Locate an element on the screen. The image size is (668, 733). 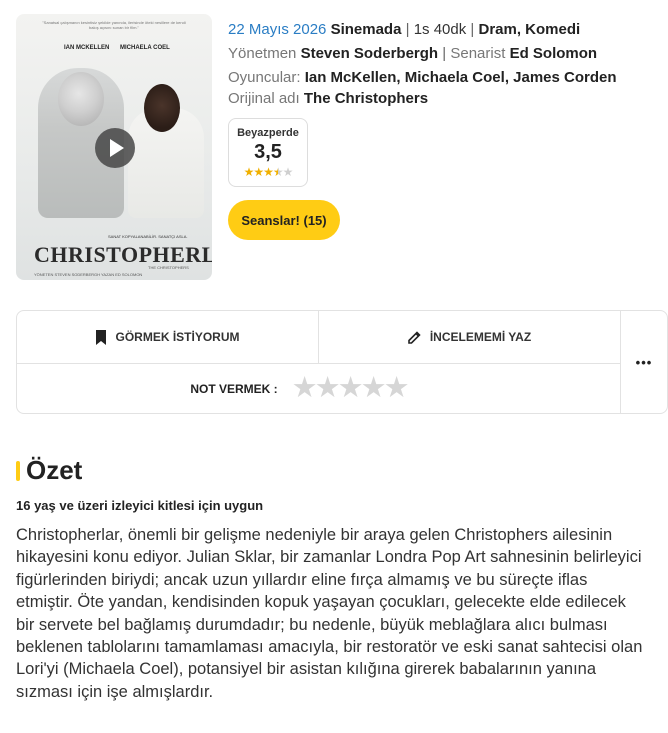
heading-accent-bar is located at coordinates (18, 470).